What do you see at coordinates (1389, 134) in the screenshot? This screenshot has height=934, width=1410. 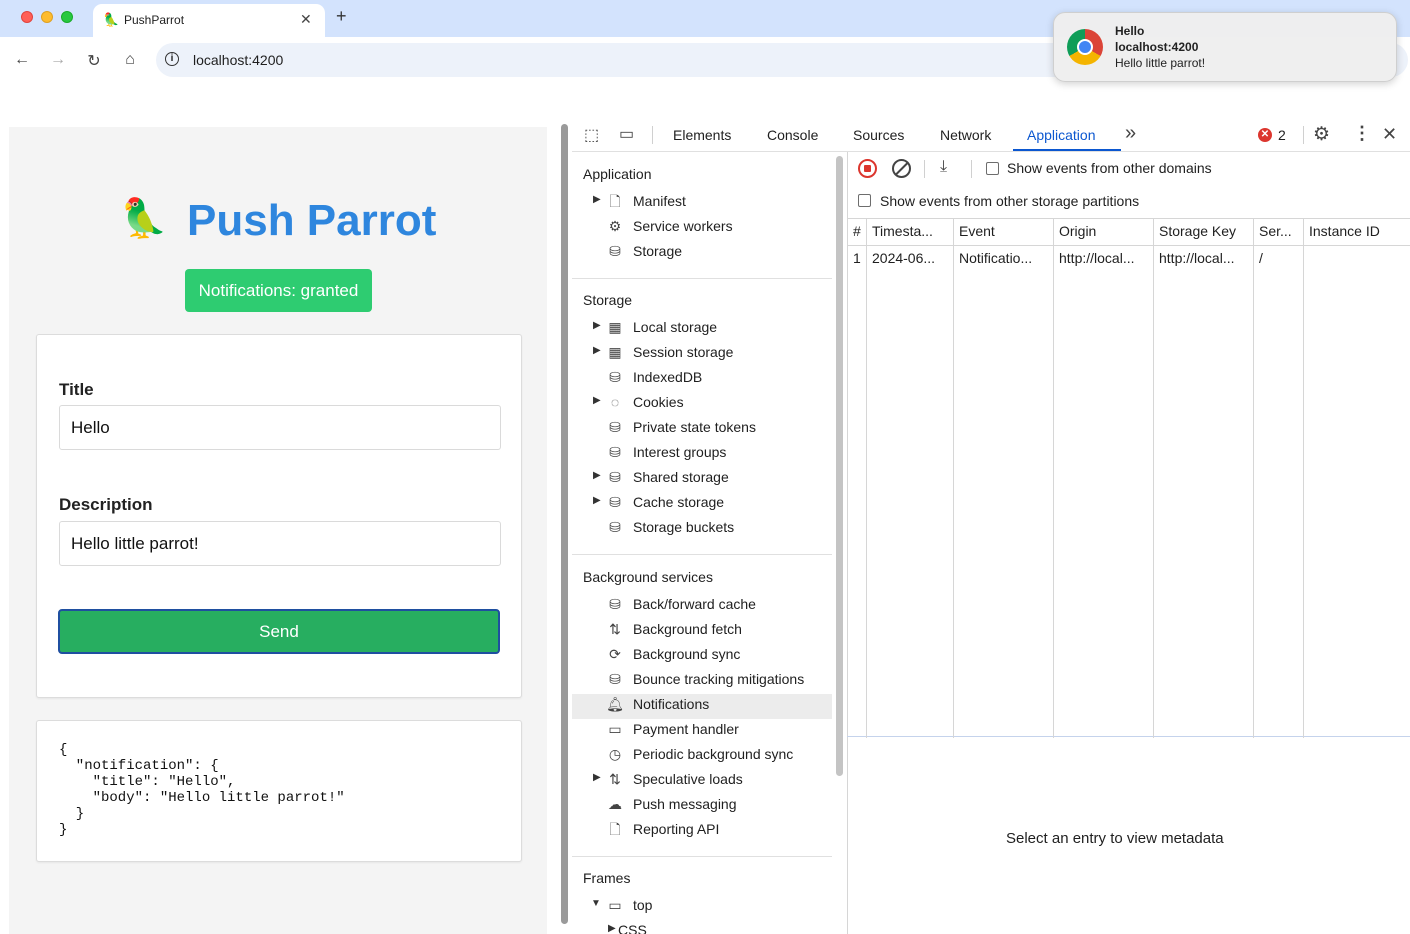 I see `close-devtools-icon: ✕` at bounding box center [1389, 134].